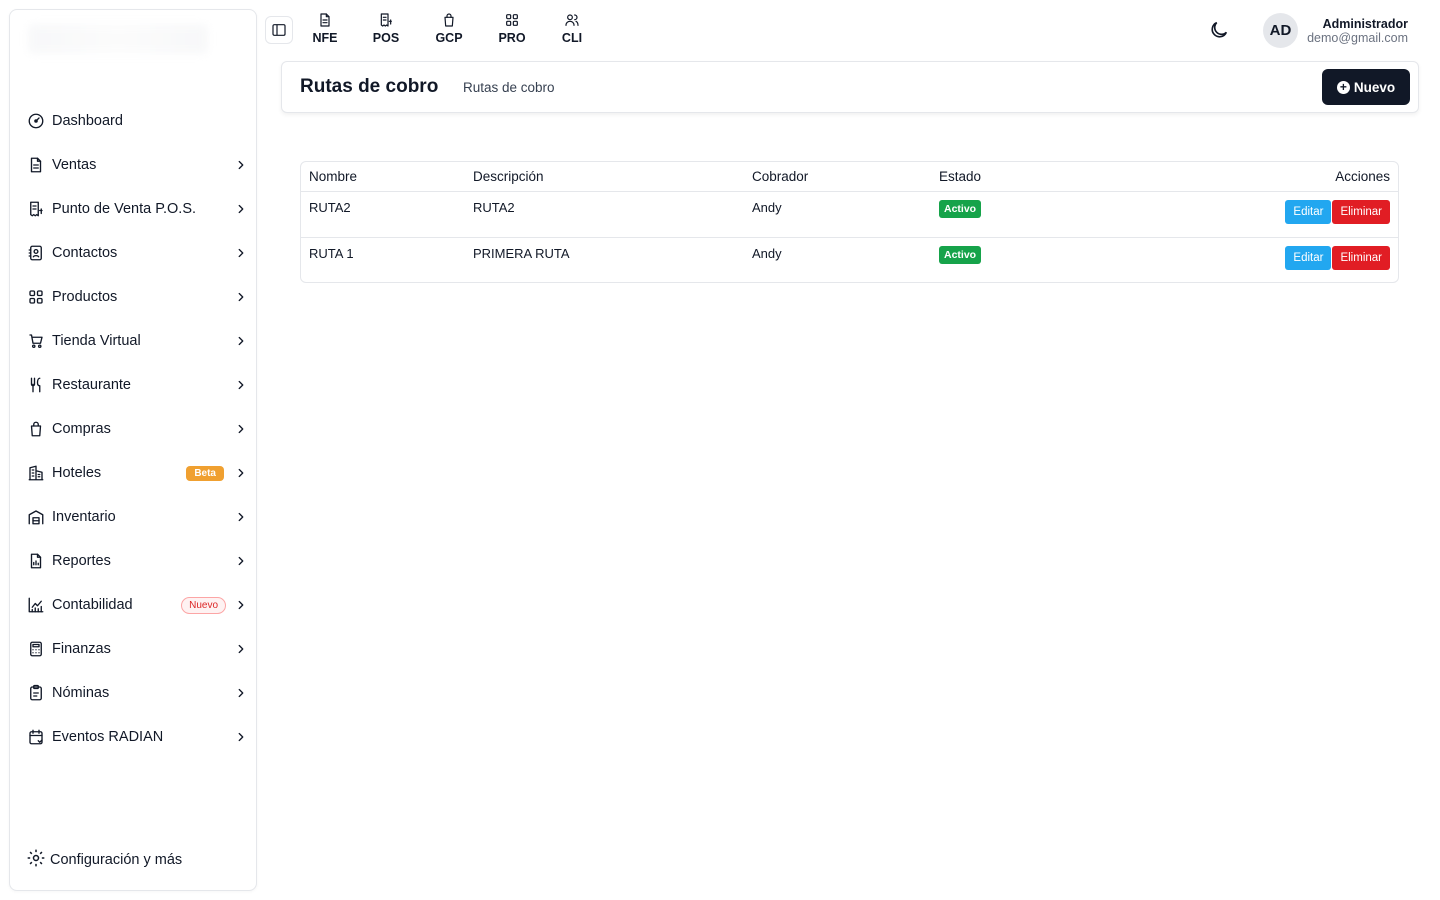 Image resolution: width=1440 pixels, height=900 pixels. Describe the element at coordinates (331, 253) in the screenshot. I see `cell-nombre: RUTA 1` at that location.